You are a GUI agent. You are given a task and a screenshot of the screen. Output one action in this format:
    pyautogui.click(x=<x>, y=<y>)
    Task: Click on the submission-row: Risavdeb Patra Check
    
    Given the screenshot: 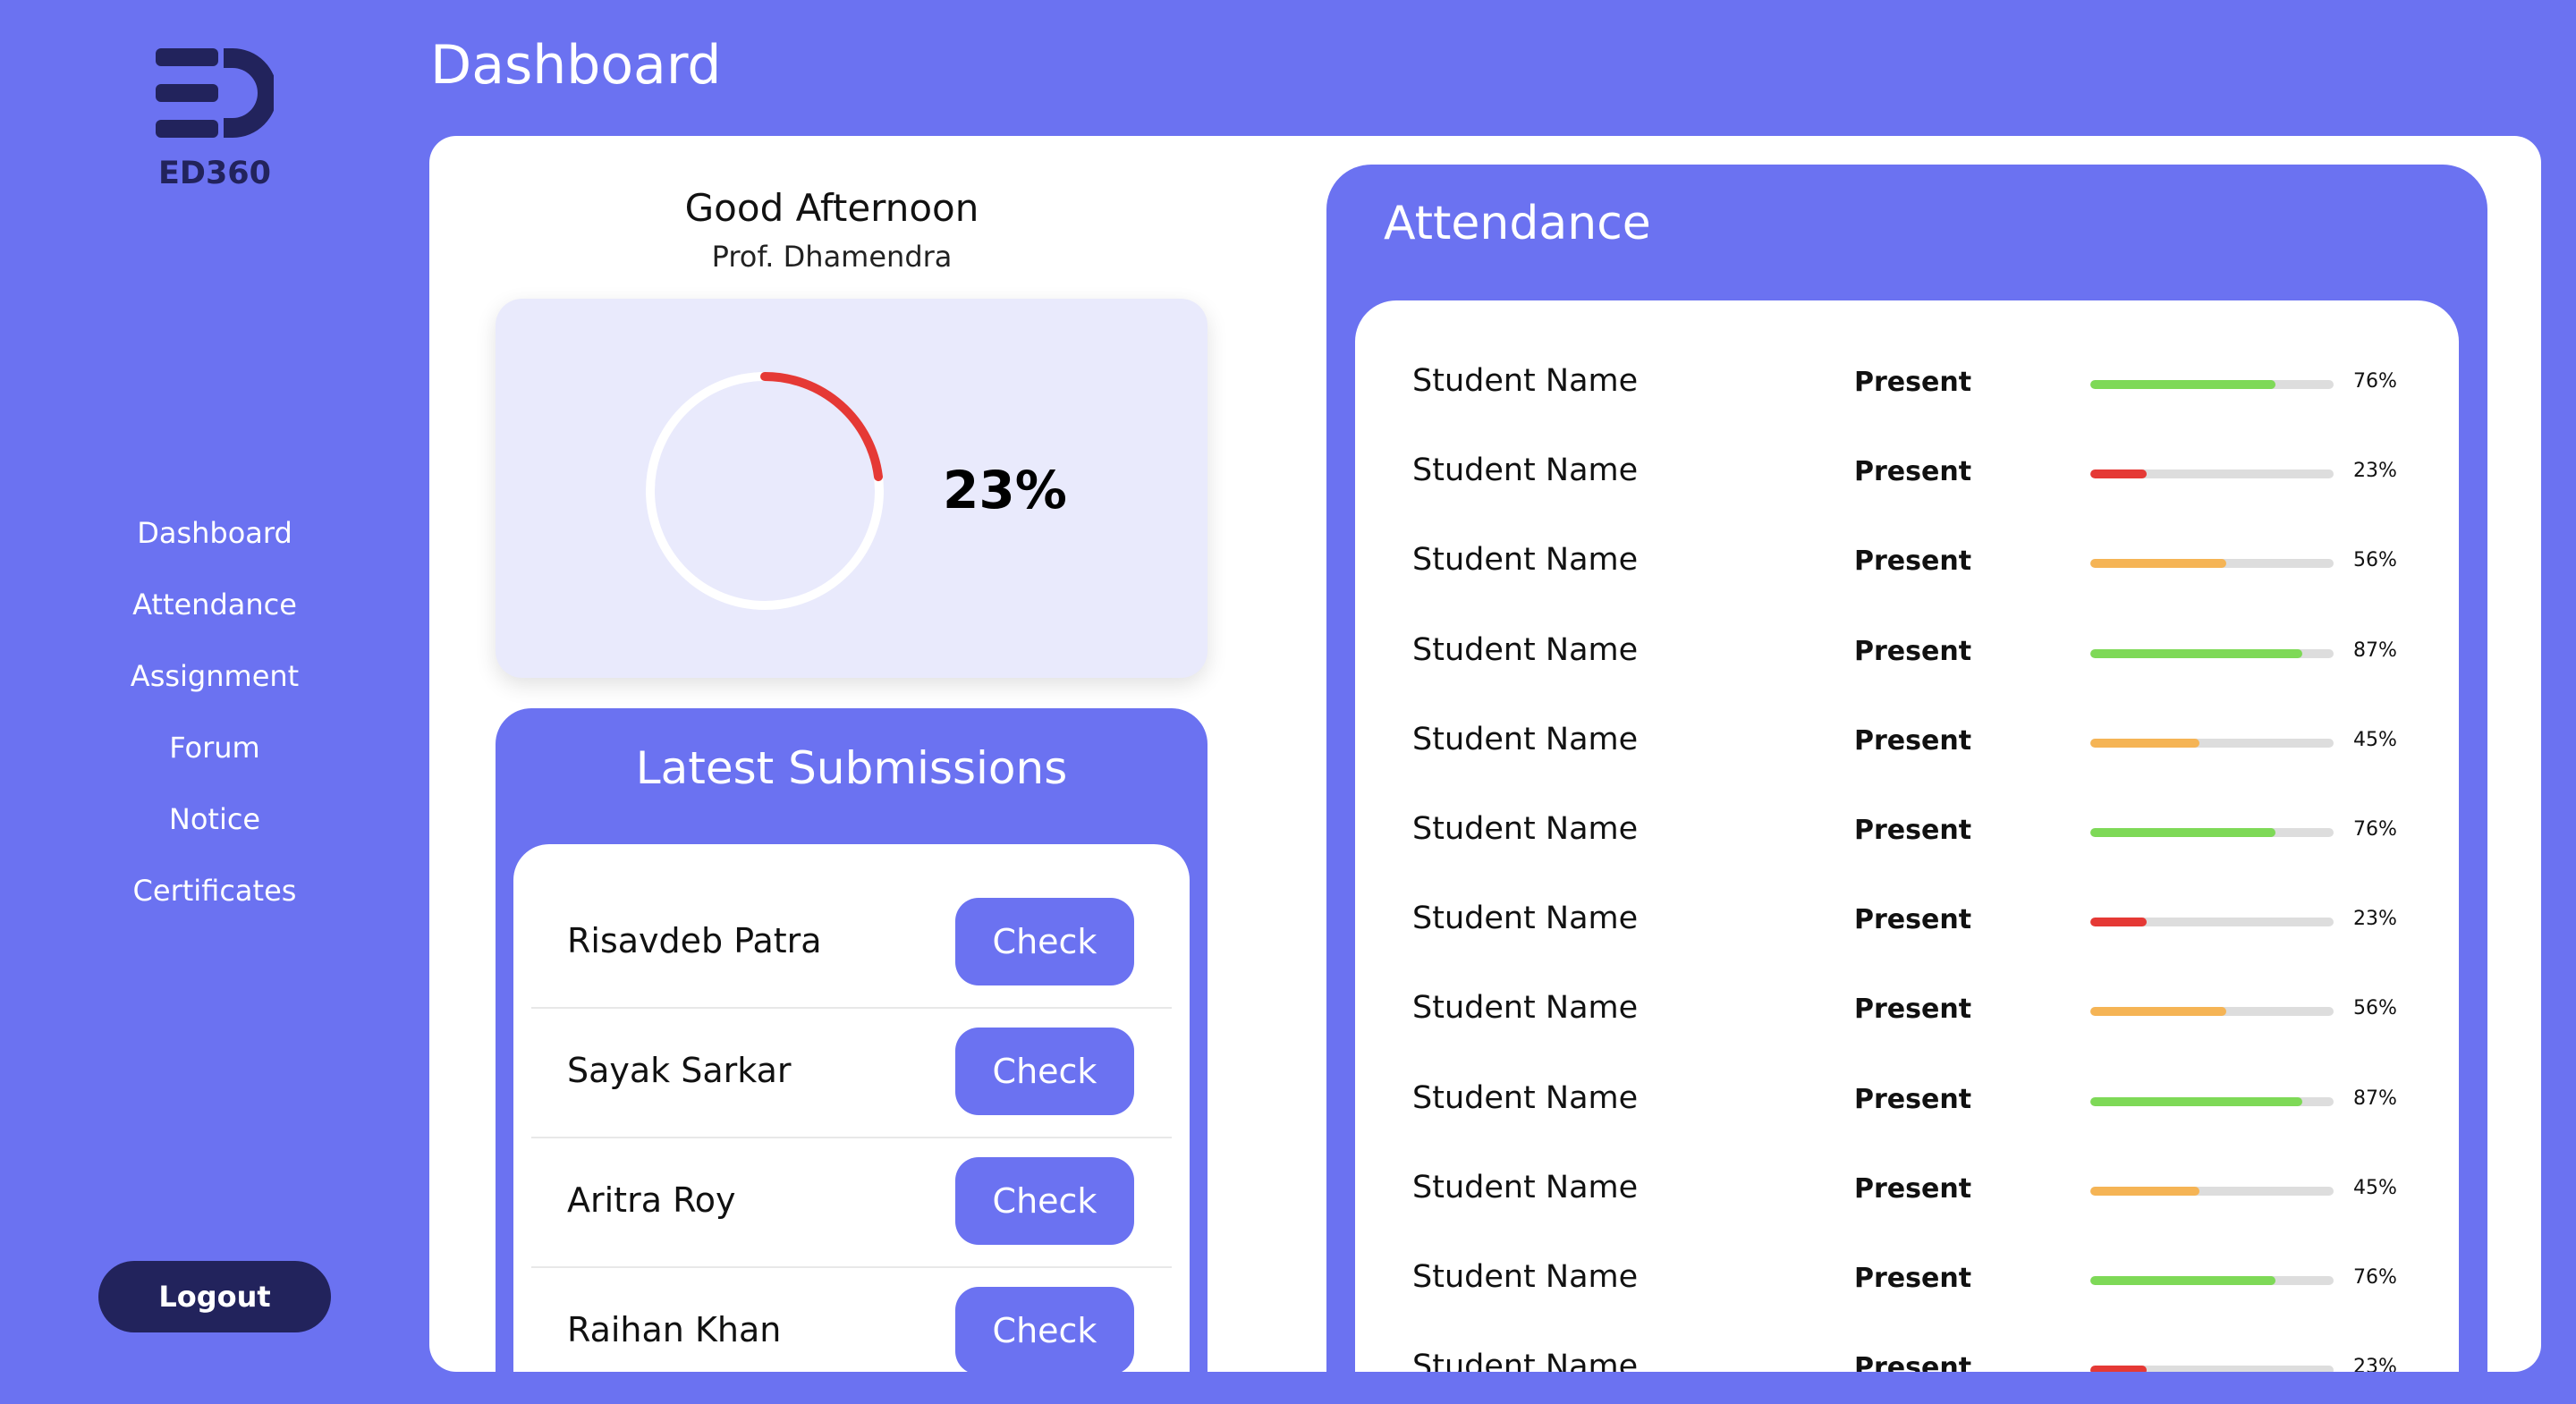 What is the action you would take?
    pyautogui.click(x=851, y=927)
    